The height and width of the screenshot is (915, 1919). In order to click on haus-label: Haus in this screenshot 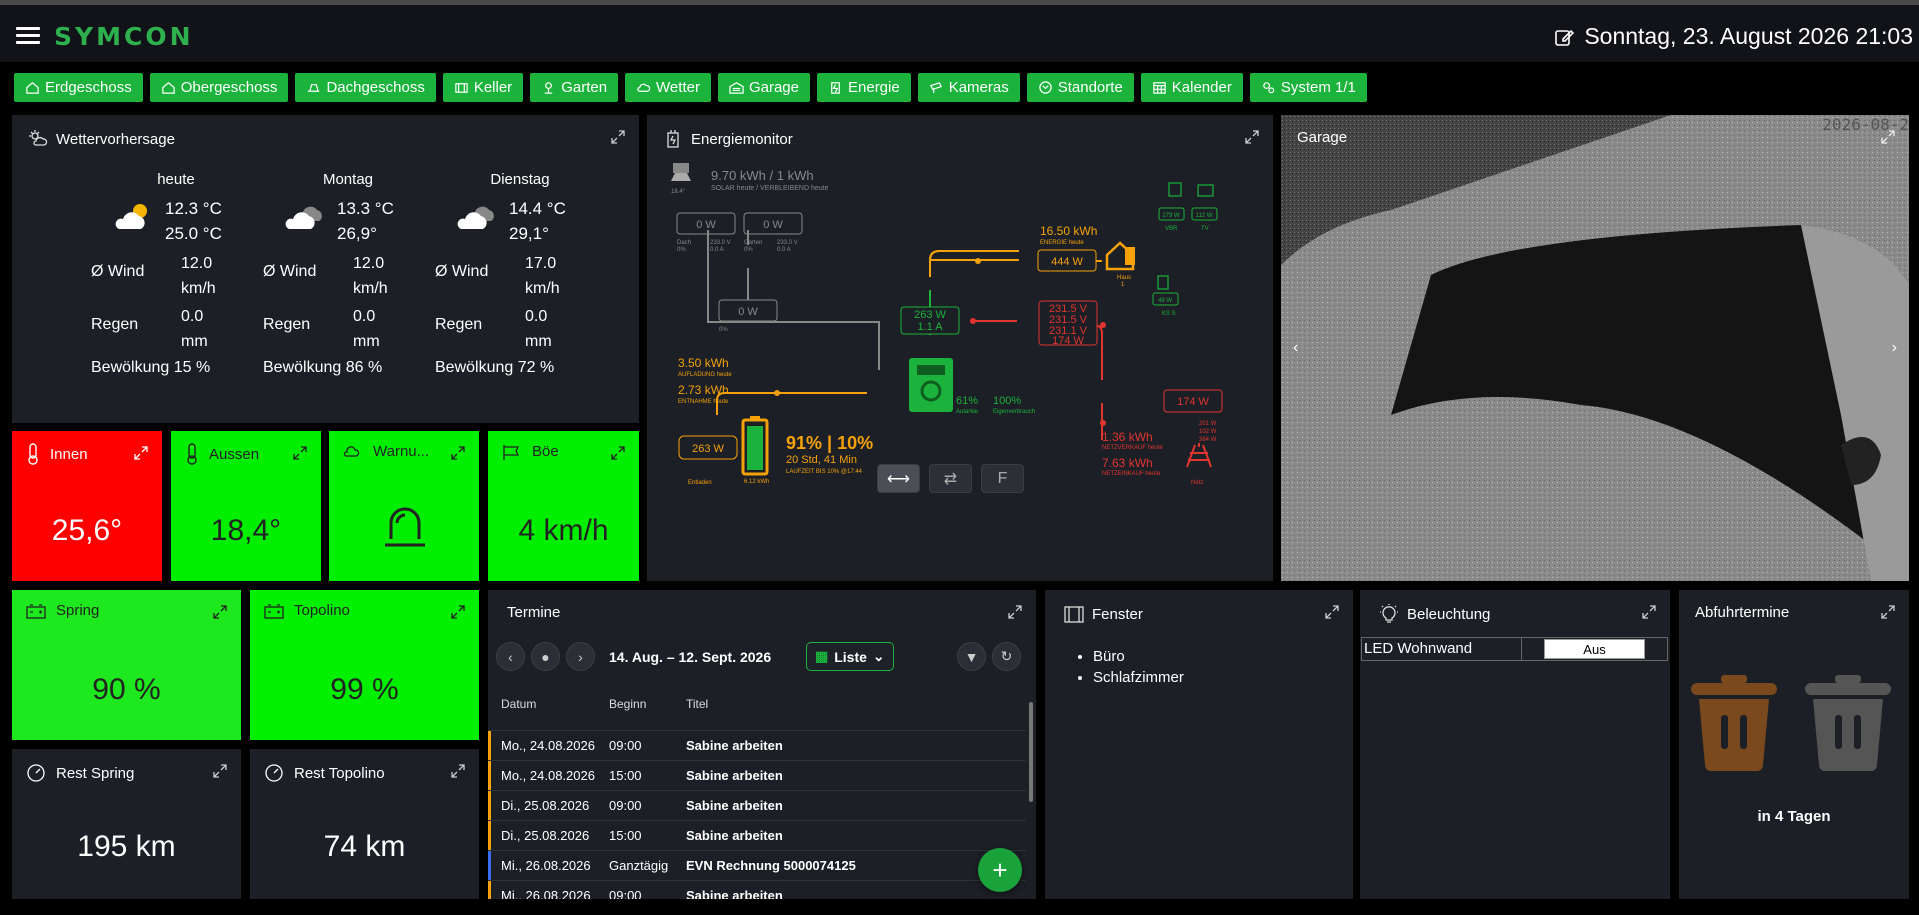, I will do `click(1124, 278)`.